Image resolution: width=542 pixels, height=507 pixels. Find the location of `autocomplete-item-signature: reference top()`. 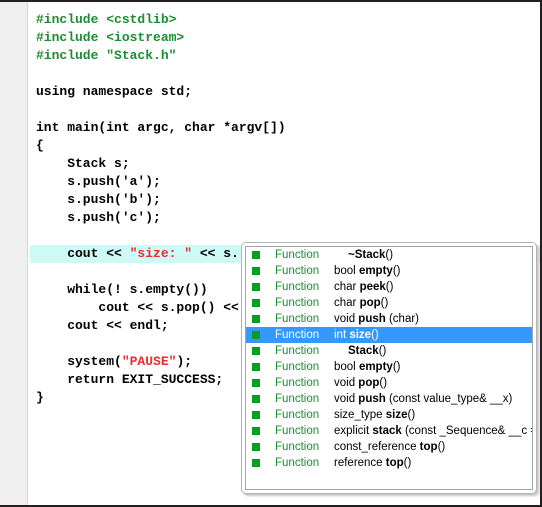

autocomplete-item-signature: reference top() is located at coordinates (433, 463).